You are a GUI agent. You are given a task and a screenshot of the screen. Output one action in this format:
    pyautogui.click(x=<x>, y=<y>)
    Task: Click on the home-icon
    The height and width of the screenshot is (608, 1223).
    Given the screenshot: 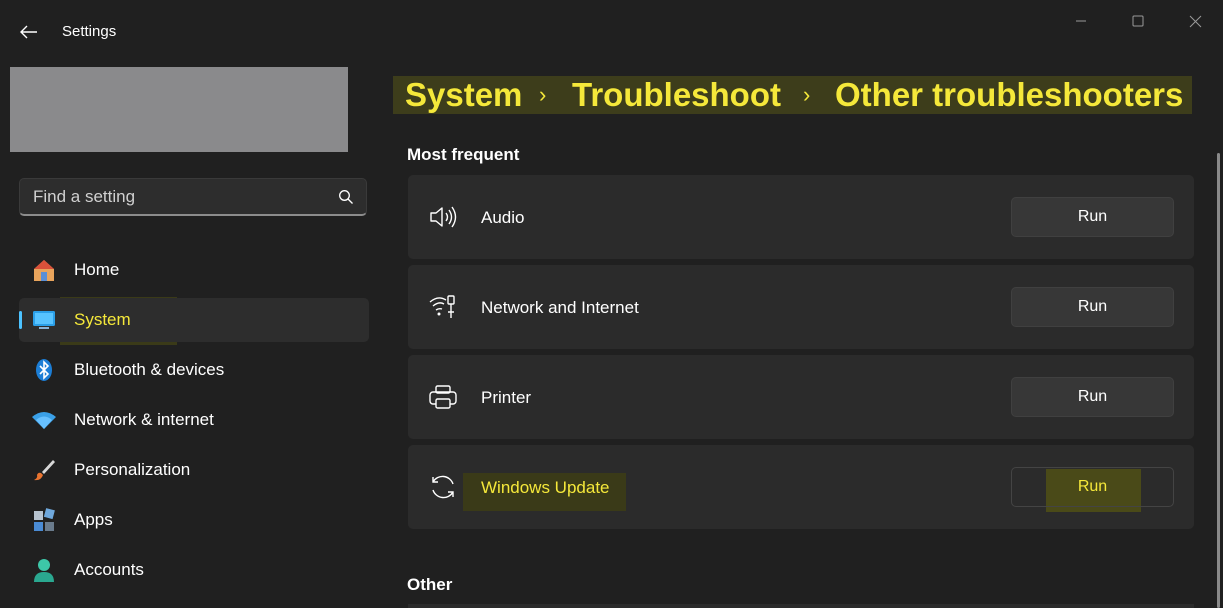 What is the action you would take?
    pyautogui.click(x=44, y=270)
    